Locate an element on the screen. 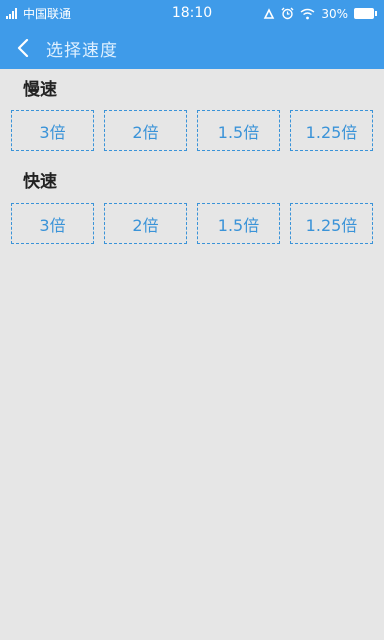 The width and height of the screenshot is (384, 640). back-button is located at coordinates (23, 48).